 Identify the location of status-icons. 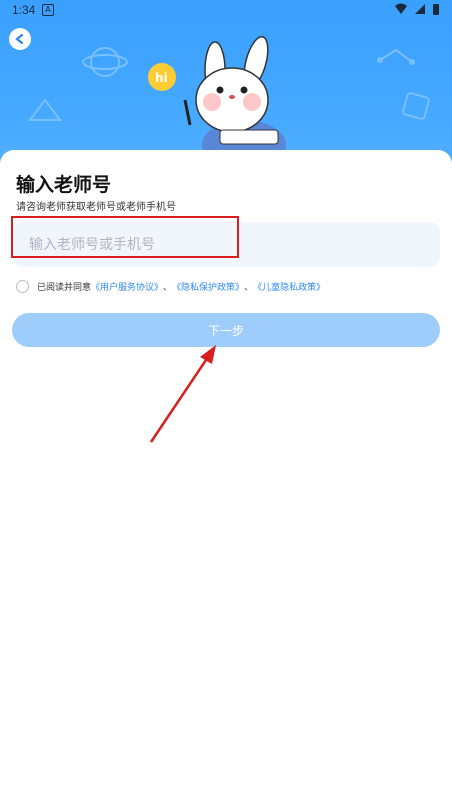
(417, 9).